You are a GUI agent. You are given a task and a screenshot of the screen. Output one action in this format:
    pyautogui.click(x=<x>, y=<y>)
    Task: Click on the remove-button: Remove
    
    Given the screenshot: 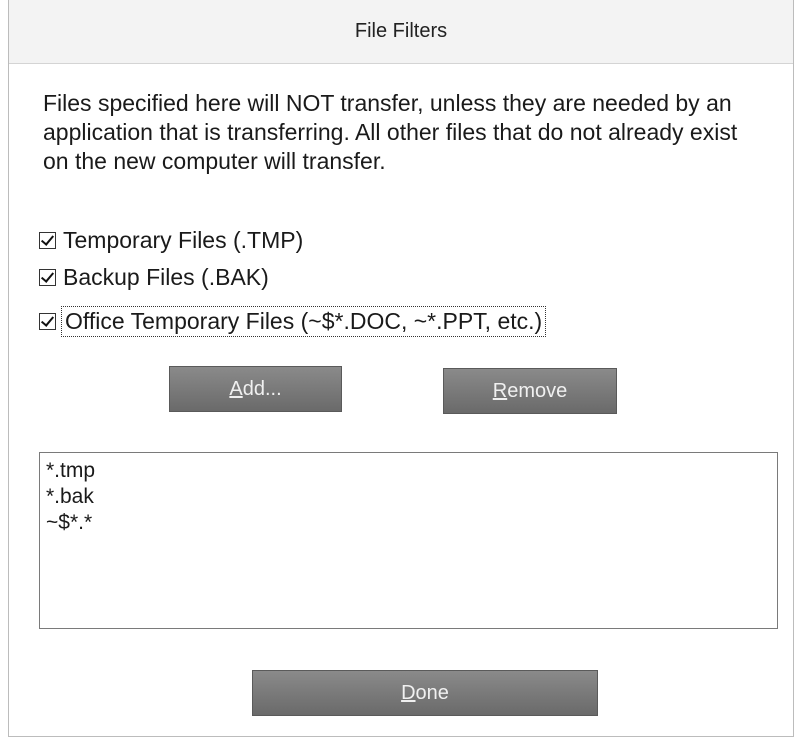 What is the action you would take?
    pyautogui.click(x=530, y=391)
    